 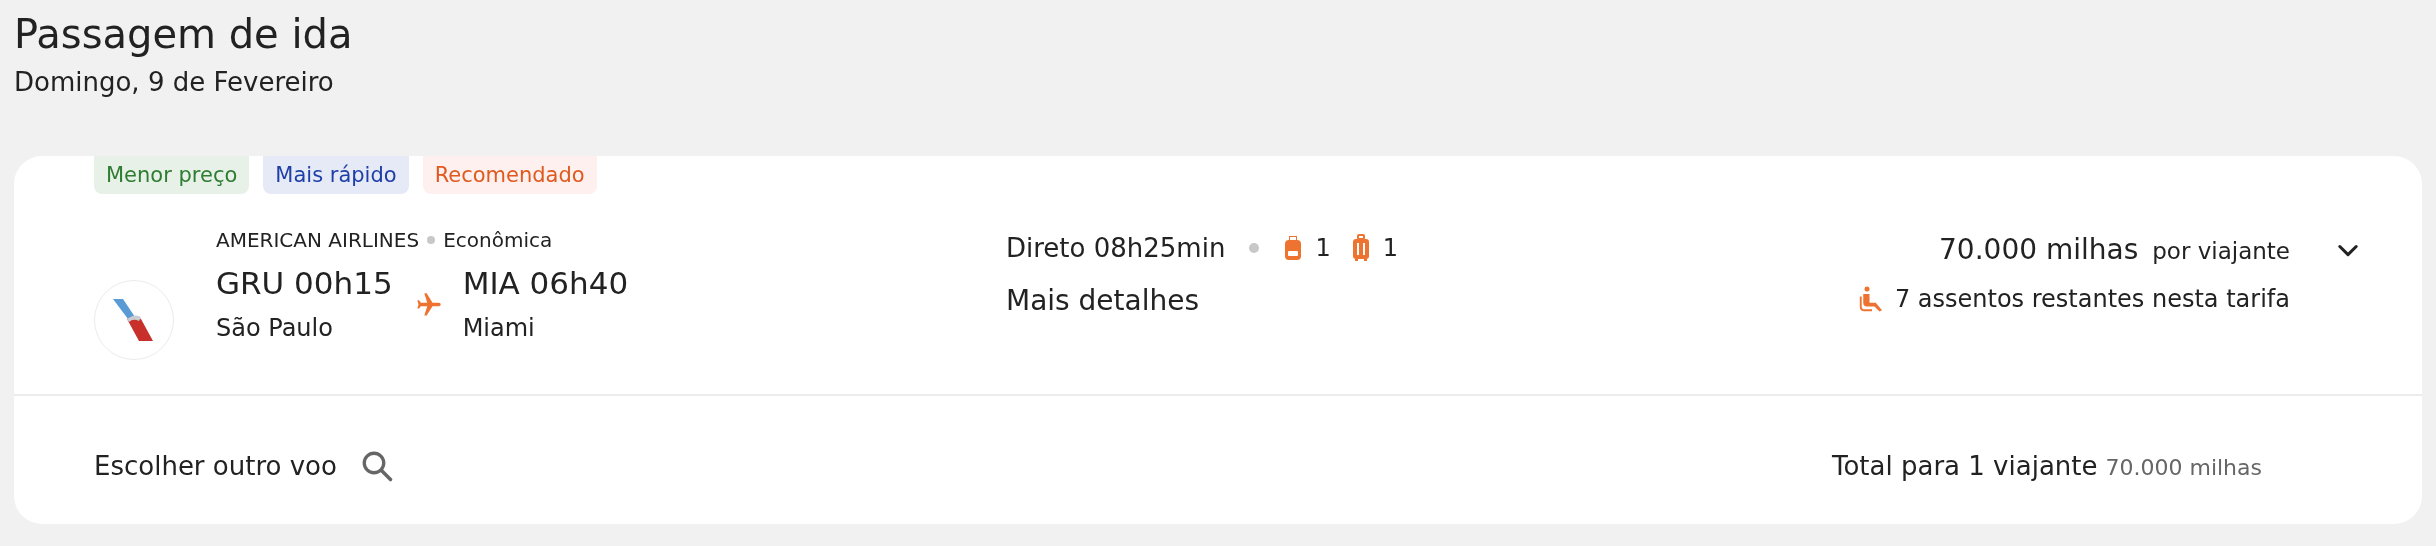 What do you see at coordinates (499, 328) in the screenshot?
I see `arrival-city: Miami` at bounding box center [499, 328].